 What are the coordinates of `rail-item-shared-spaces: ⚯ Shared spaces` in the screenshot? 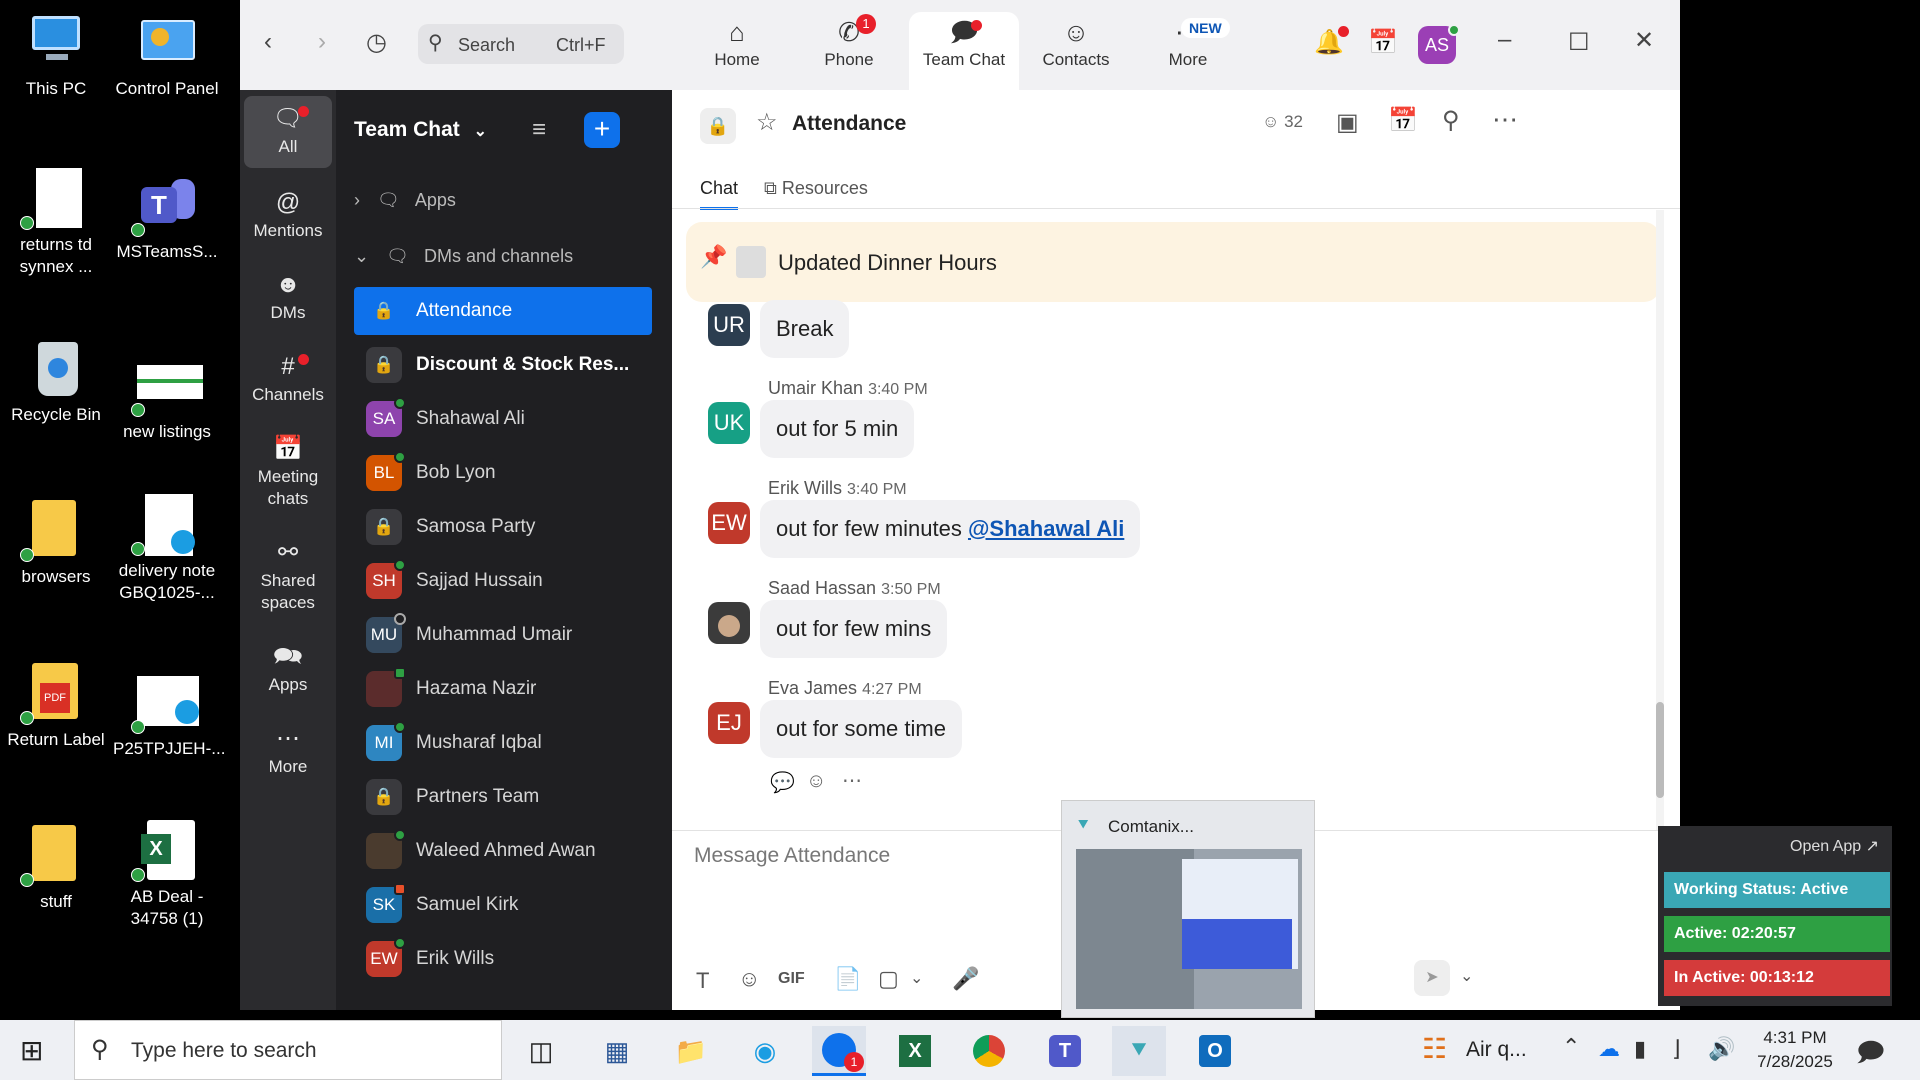 It's located at (288, 575).